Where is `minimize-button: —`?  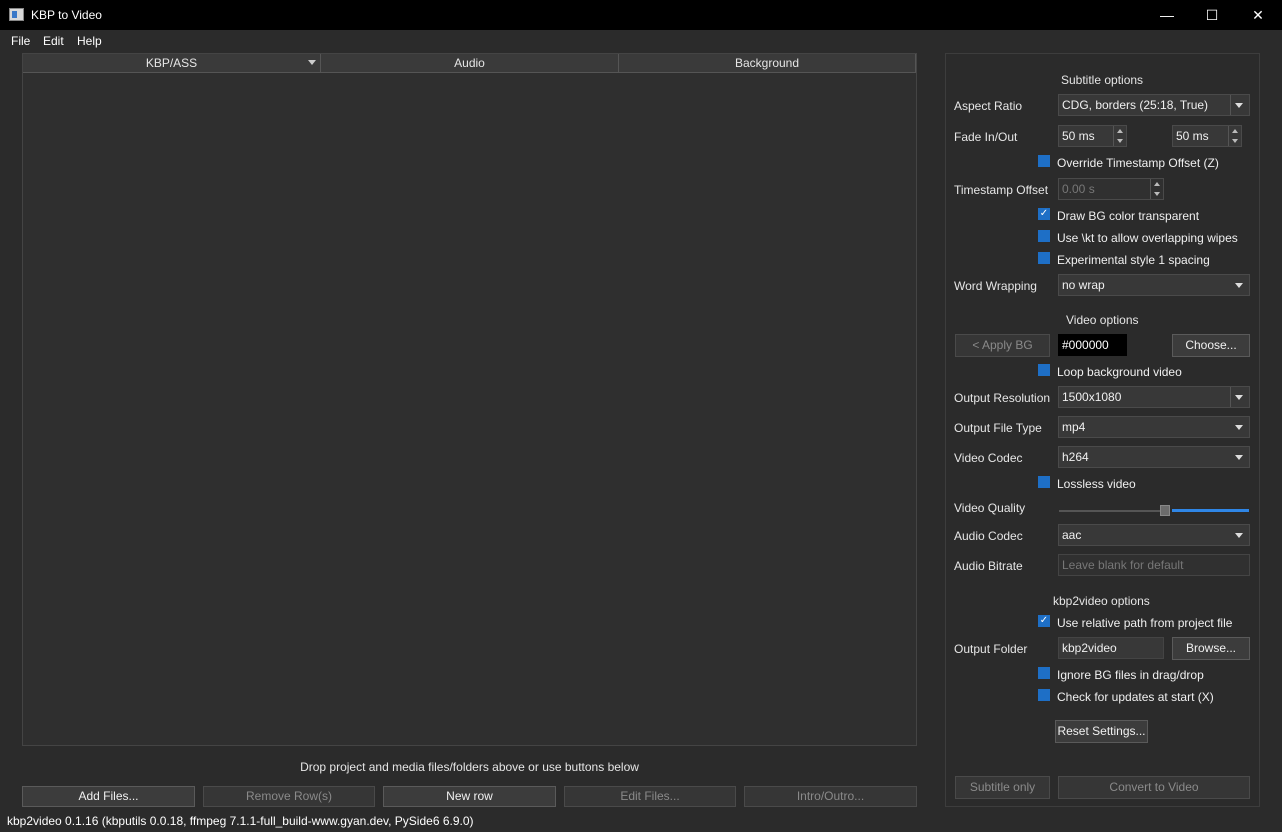 minimize-button: — is located at coordinates (1167, 15).